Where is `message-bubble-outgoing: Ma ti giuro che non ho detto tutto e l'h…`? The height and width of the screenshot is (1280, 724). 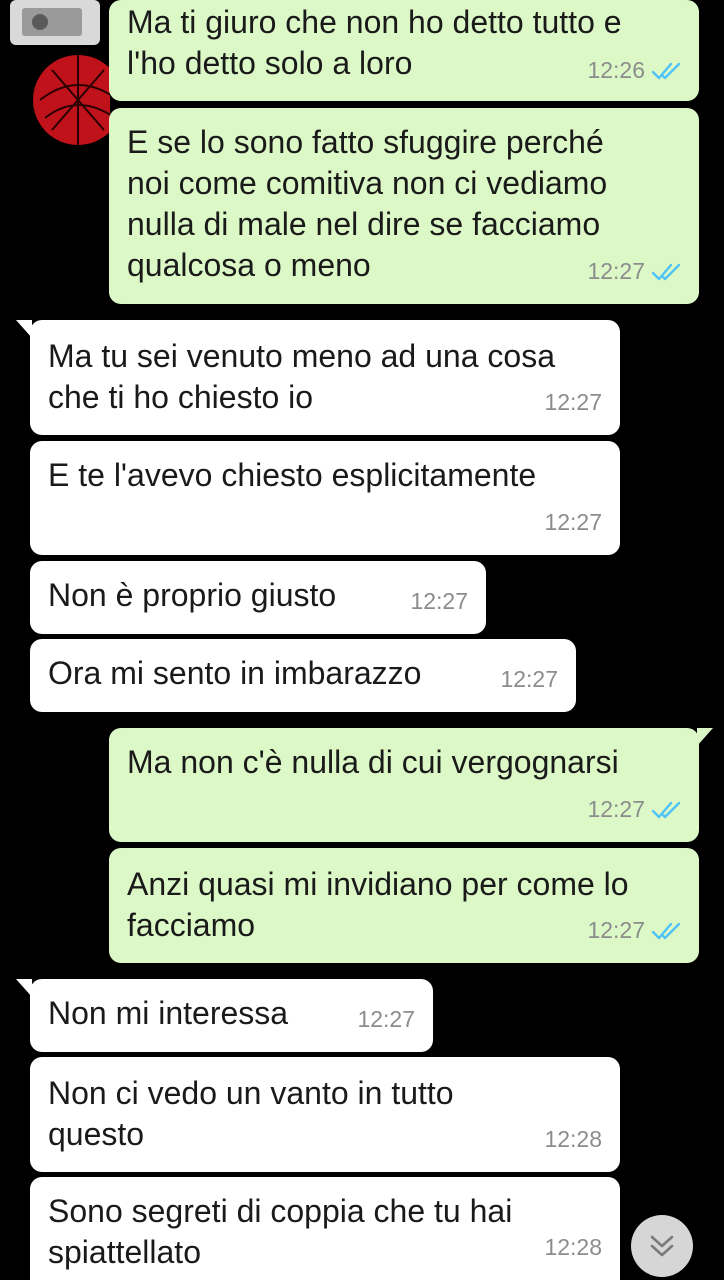
message-bubble-outgoing: Ma ti giuro che non ho detto tutto e l'h… is located at coordinates (404, 50).